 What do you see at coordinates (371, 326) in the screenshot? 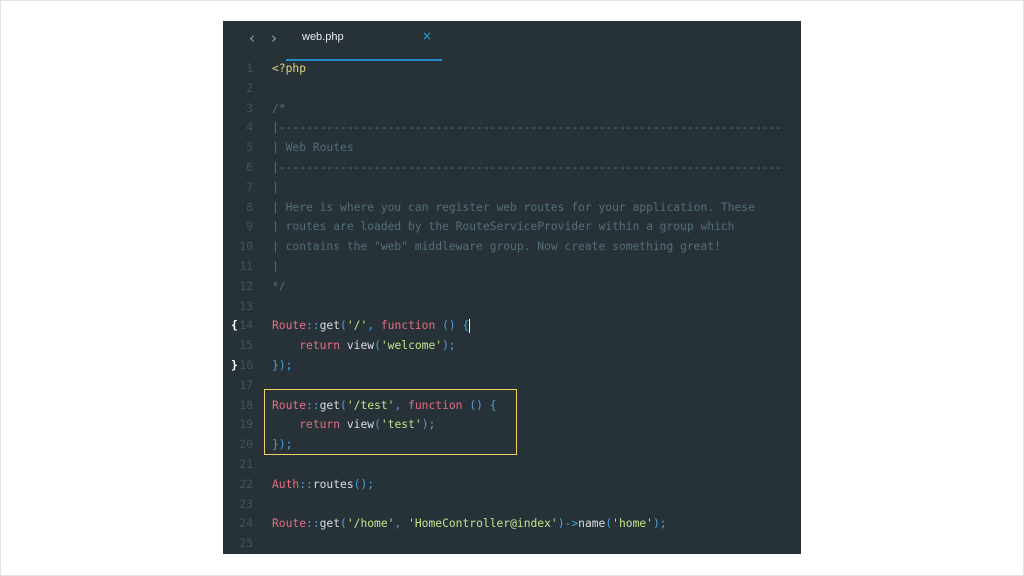
I see `line-text: Route::get('/', function () {` at bounding box center [371, 326].